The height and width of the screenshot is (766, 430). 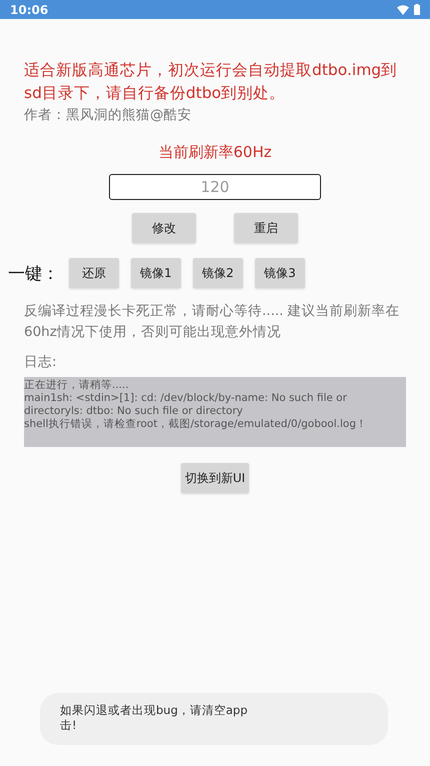 I want to click on hint-text: 反编译过程漫长卡死正常，请耐心等待..... 建议当前刷新率在60hz情况下使用，否则可能出现意外情况, so click(x=212, y=322).